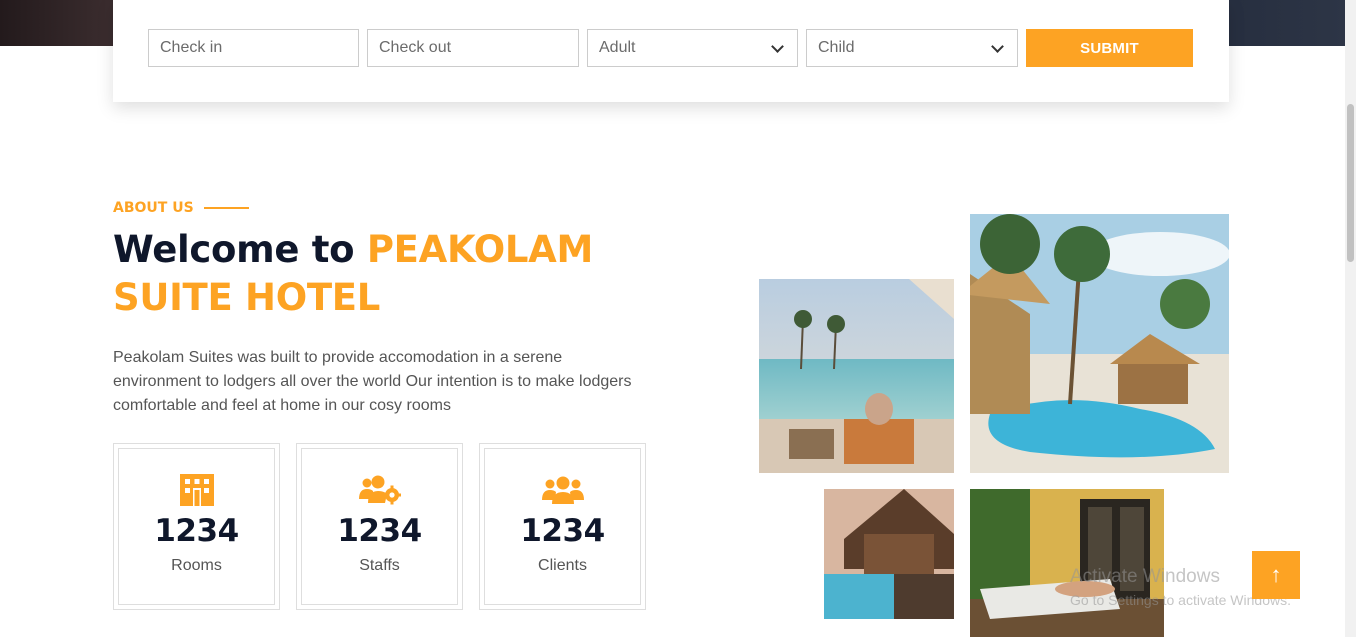 This screenshot has height=637, width=1356. I want to click on title-accent-line2: SUITE HOTEL, so click(247, 297).